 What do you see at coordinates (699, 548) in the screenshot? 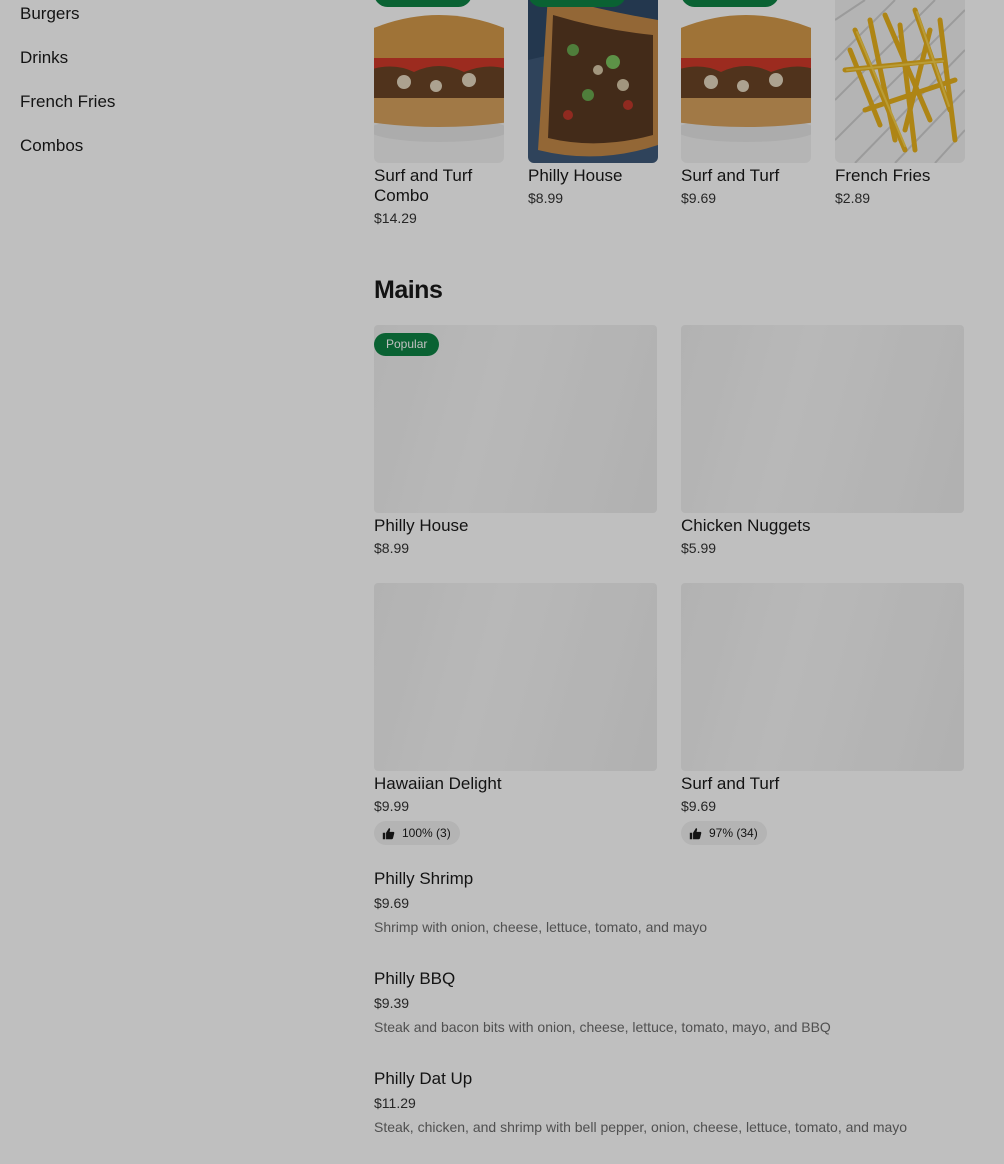
I see `item-price: $5.99` at bounding box center [699, 548].